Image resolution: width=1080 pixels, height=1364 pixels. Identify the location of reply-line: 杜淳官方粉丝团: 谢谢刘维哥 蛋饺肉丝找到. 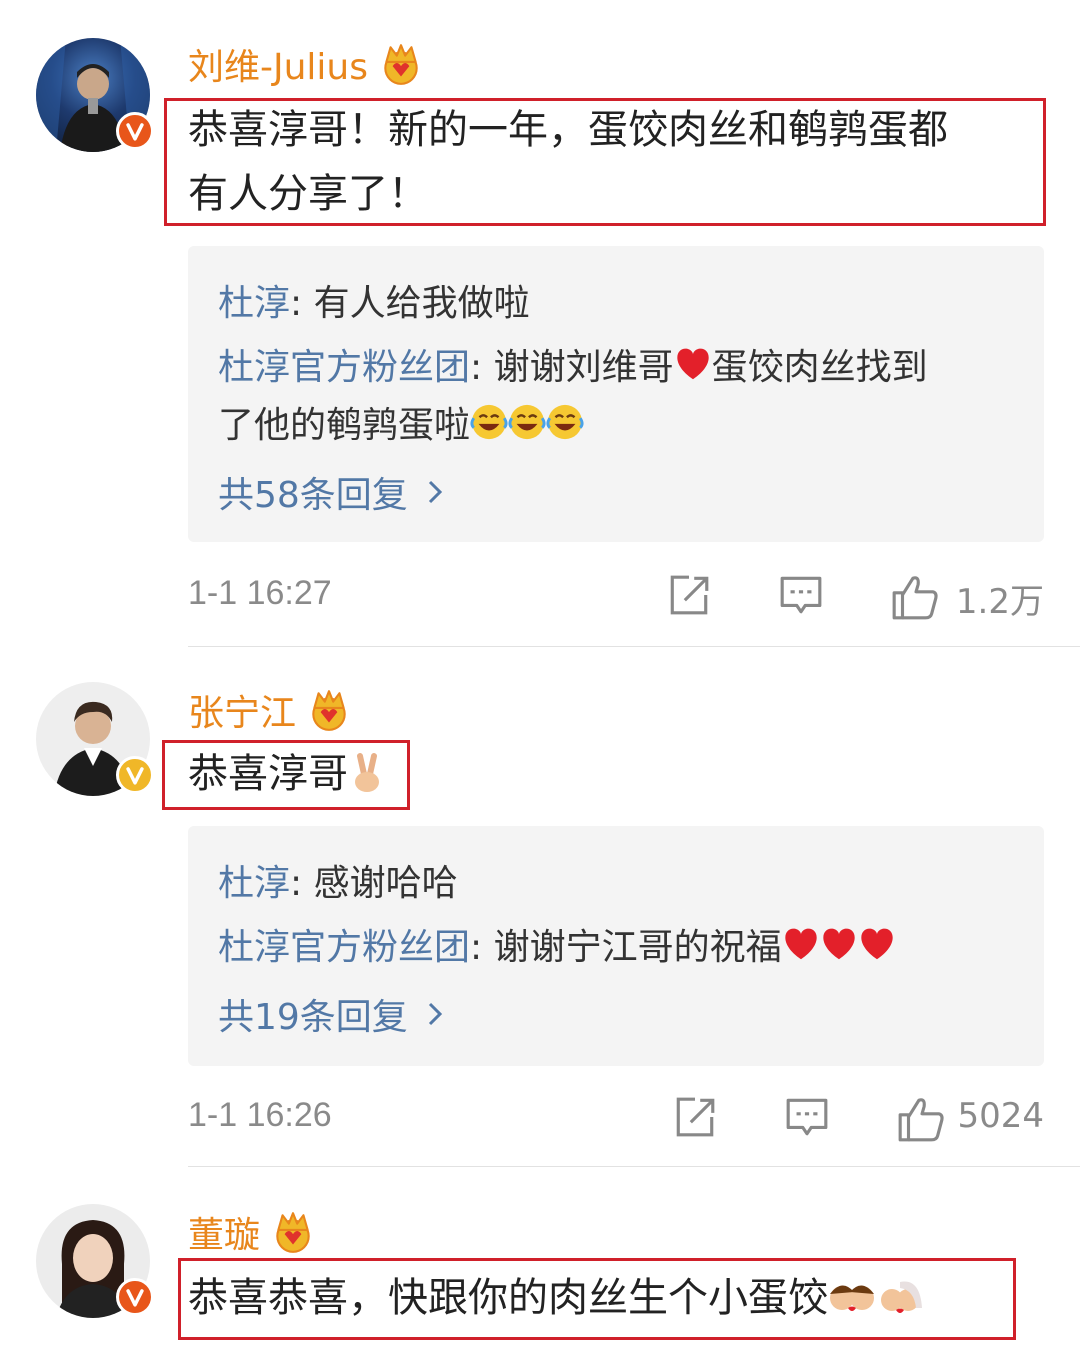
(573, 364).